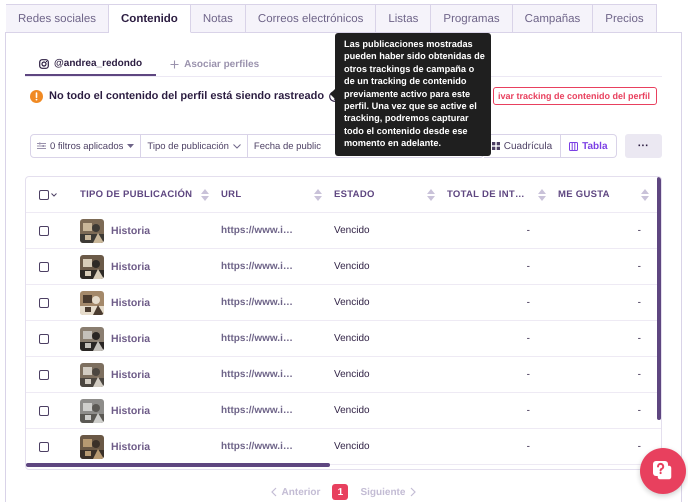  Describe the element at coordinates (57, 18) in the screenshot. I see `tab: Redes sociales` at that location.